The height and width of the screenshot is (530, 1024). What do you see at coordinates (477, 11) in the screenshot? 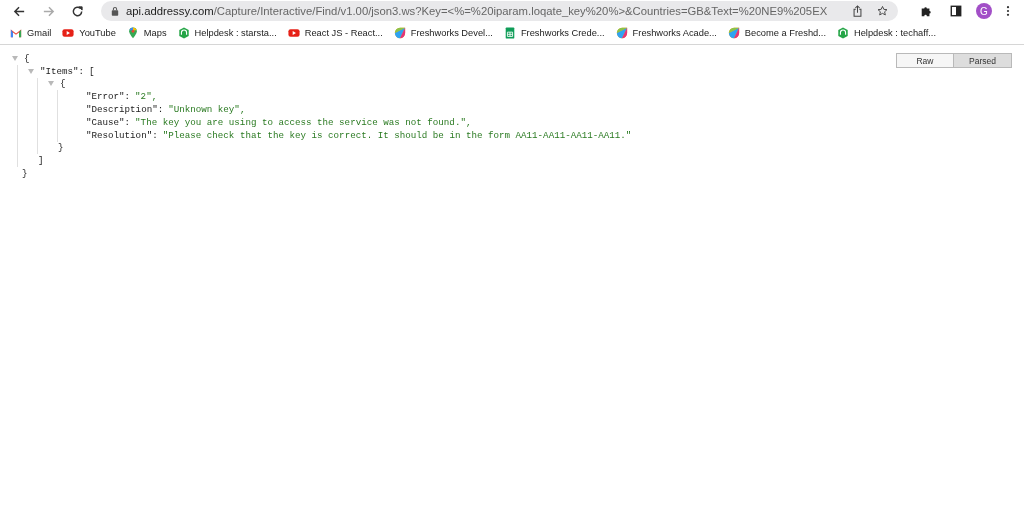
I see `url-text: api.addressy.com/Capture/Interactive/Find/v1.00/json3.ws?Key=<%=%20iparam.loqate_key%20%>&Countries=GB&Text=%20NE9%205EX` at bounding box center [477, 11].